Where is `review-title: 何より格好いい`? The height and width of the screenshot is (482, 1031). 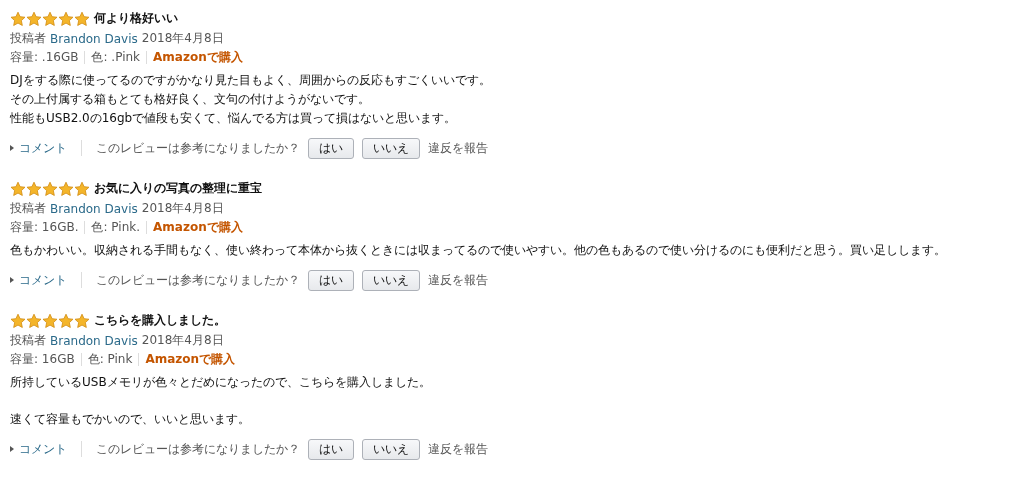 review-title: 何より格好いい is located at coordinates (136, 18).